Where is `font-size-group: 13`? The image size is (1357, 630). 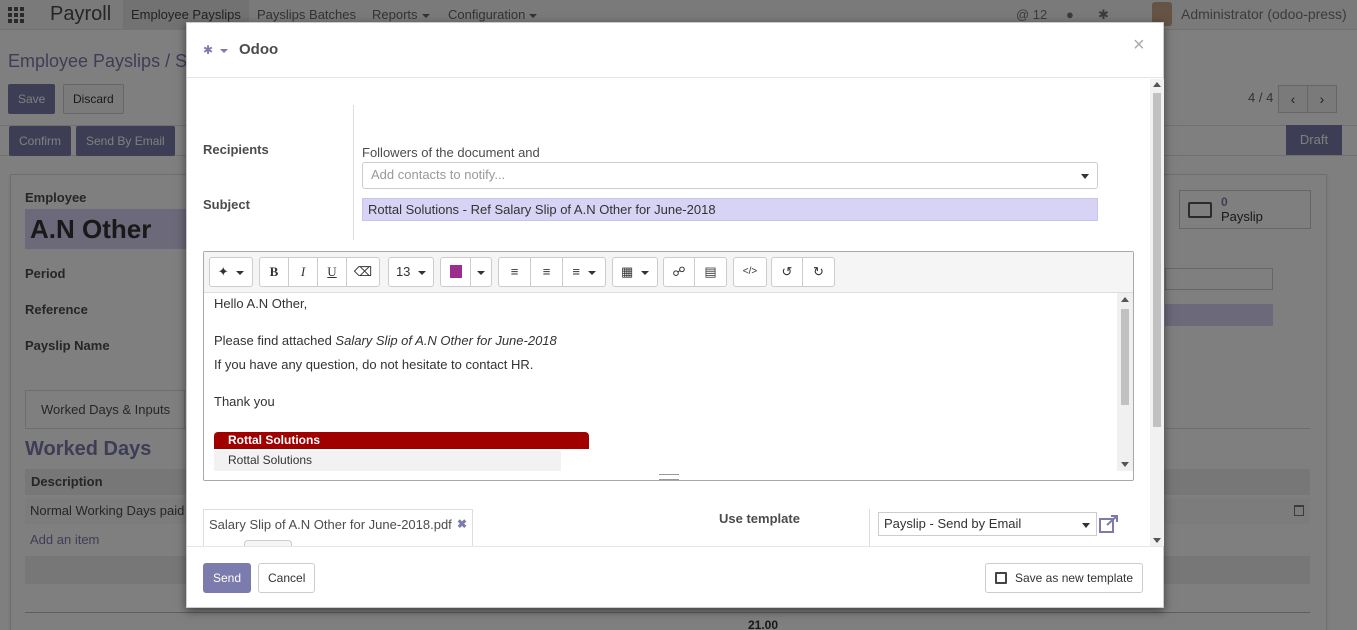
font-size-group: 13 is located at coordinates (411, 272).